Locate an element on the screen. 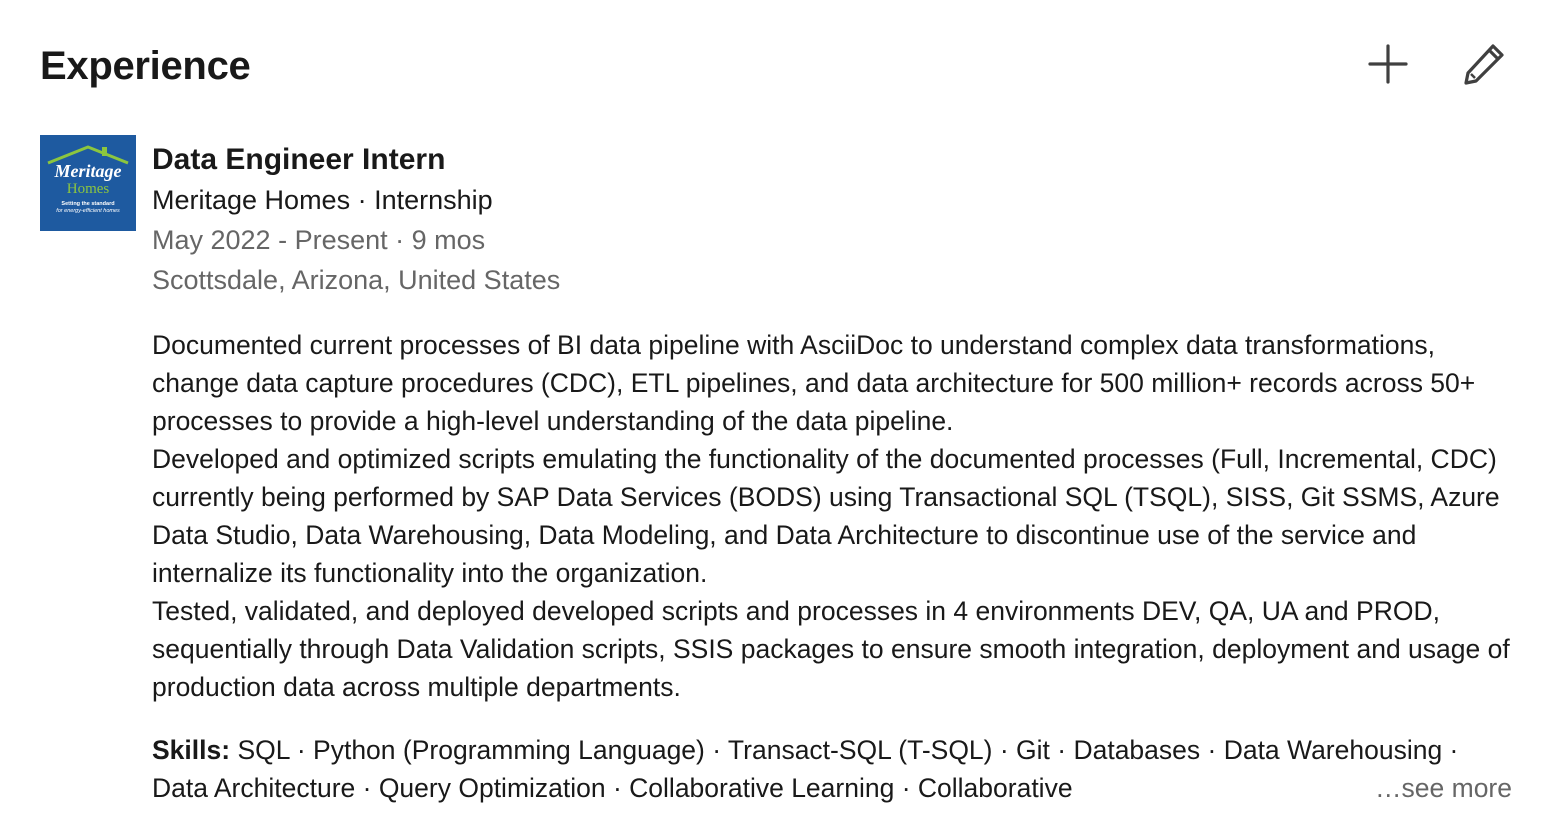  date-range: May 2022 - Present · 9 mos is located at coordinates (319, 240).